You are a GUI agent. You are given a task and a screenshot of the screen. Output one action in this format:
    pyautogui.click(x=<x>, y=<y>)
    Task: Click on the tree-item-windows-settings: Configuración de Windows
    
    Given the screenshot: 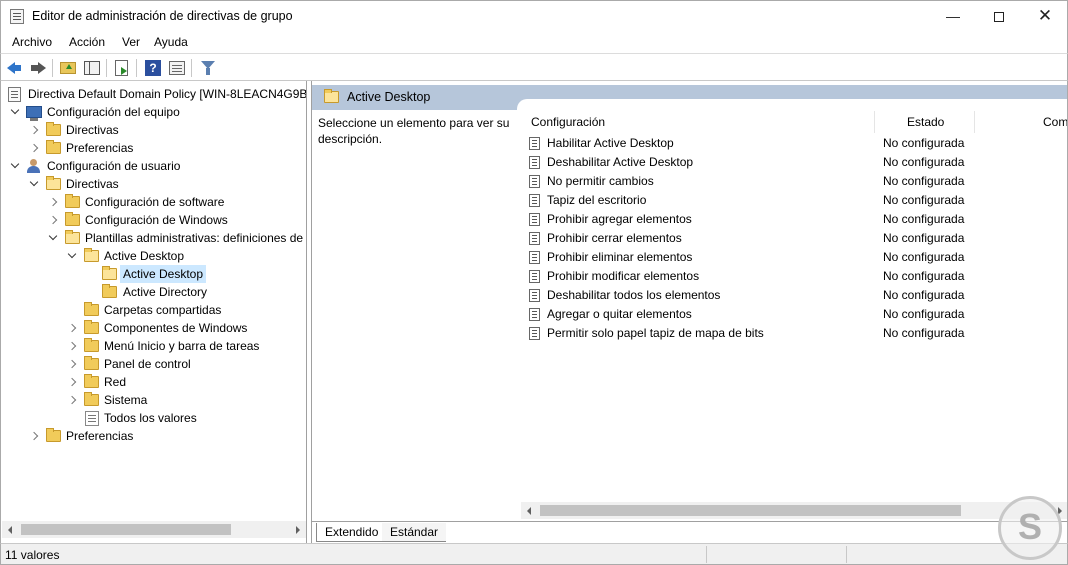 What is the action you would take?
    pyautogui.click(x=153, y=220)
    